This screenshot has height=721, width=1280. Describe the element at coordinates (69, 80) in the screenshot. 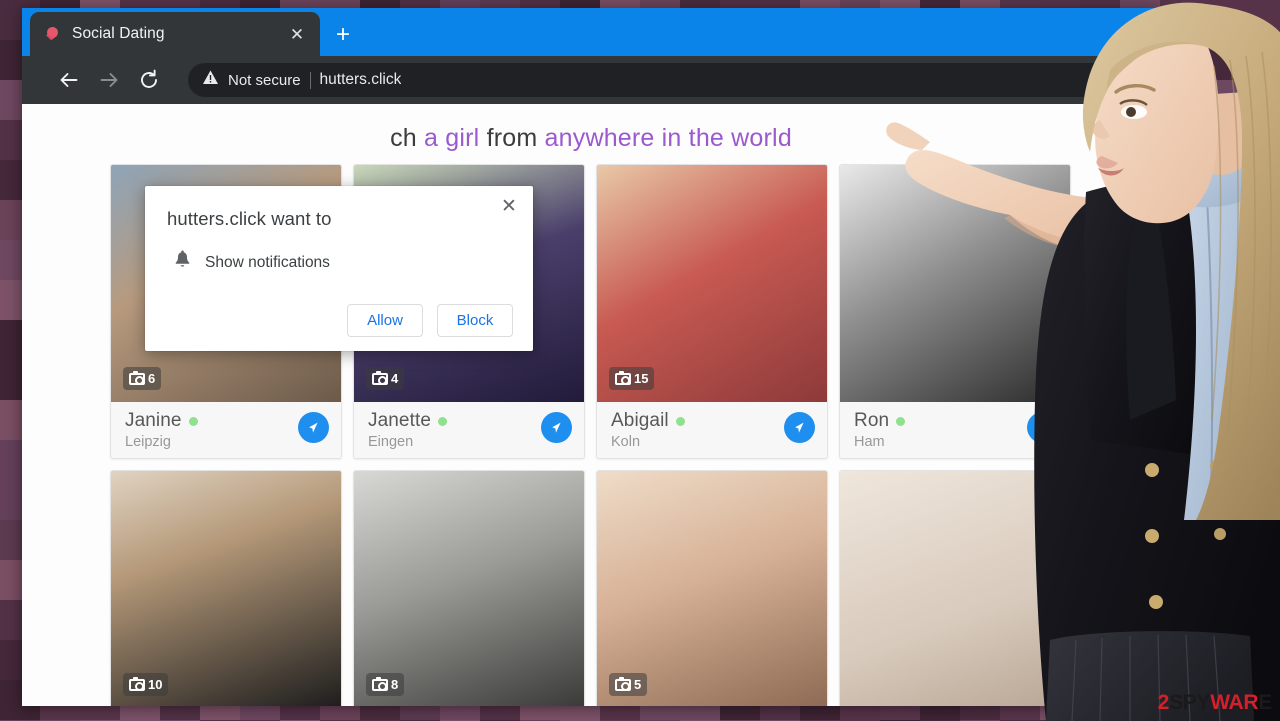

I see `back-arrow-icon` at that location.